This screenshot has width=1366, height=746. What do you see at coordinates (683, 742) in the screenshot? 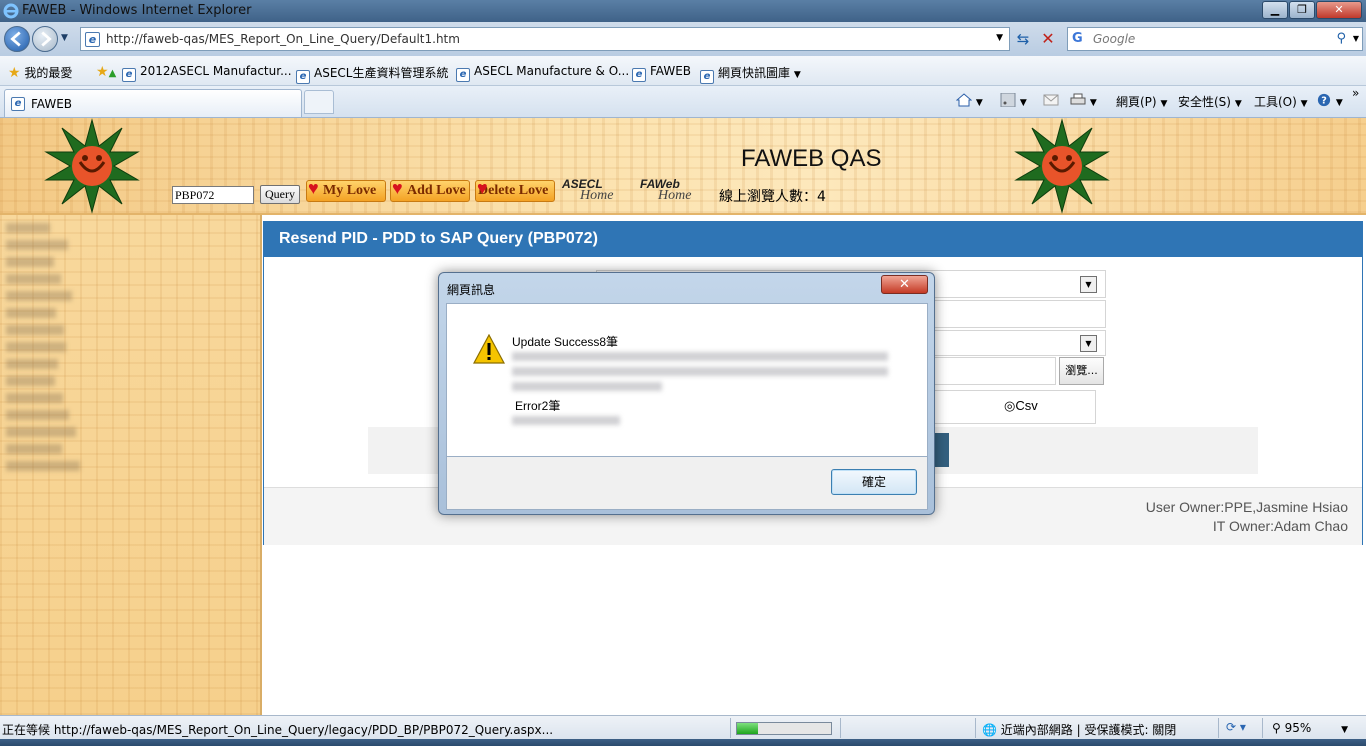
I see `taskbar-edge` at bounding box center [683, 742].